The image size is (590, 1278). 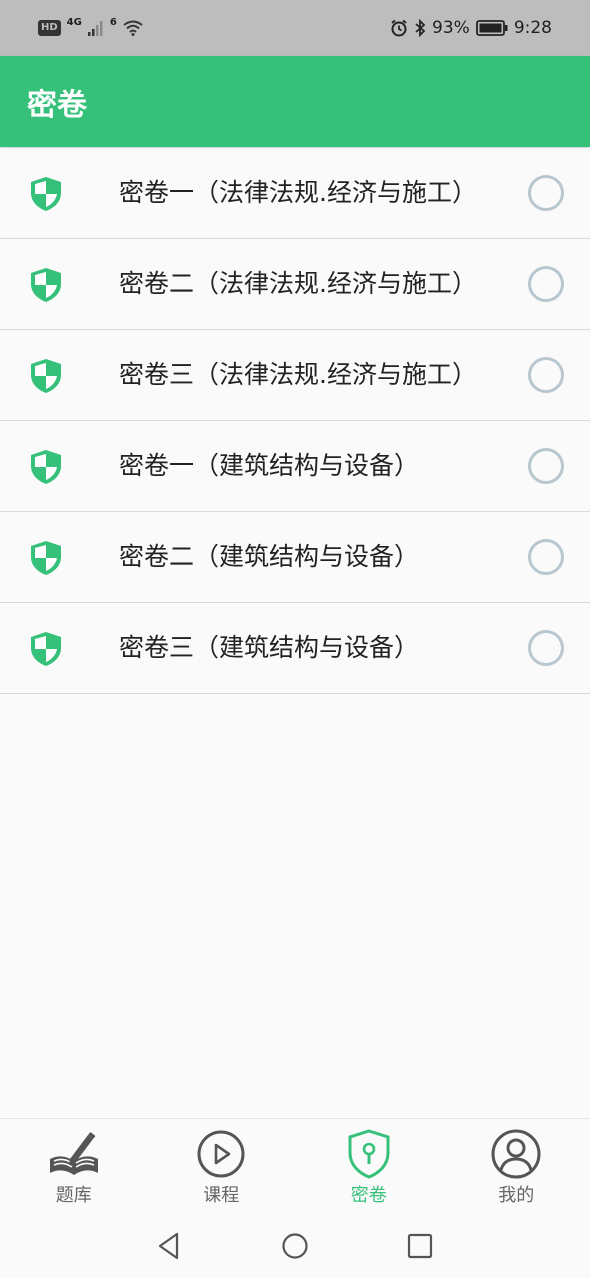 What do you see at coordinates (420, 28) in the screenshot?
I see `bluetooth-icon` at bounding box center [420, 28].